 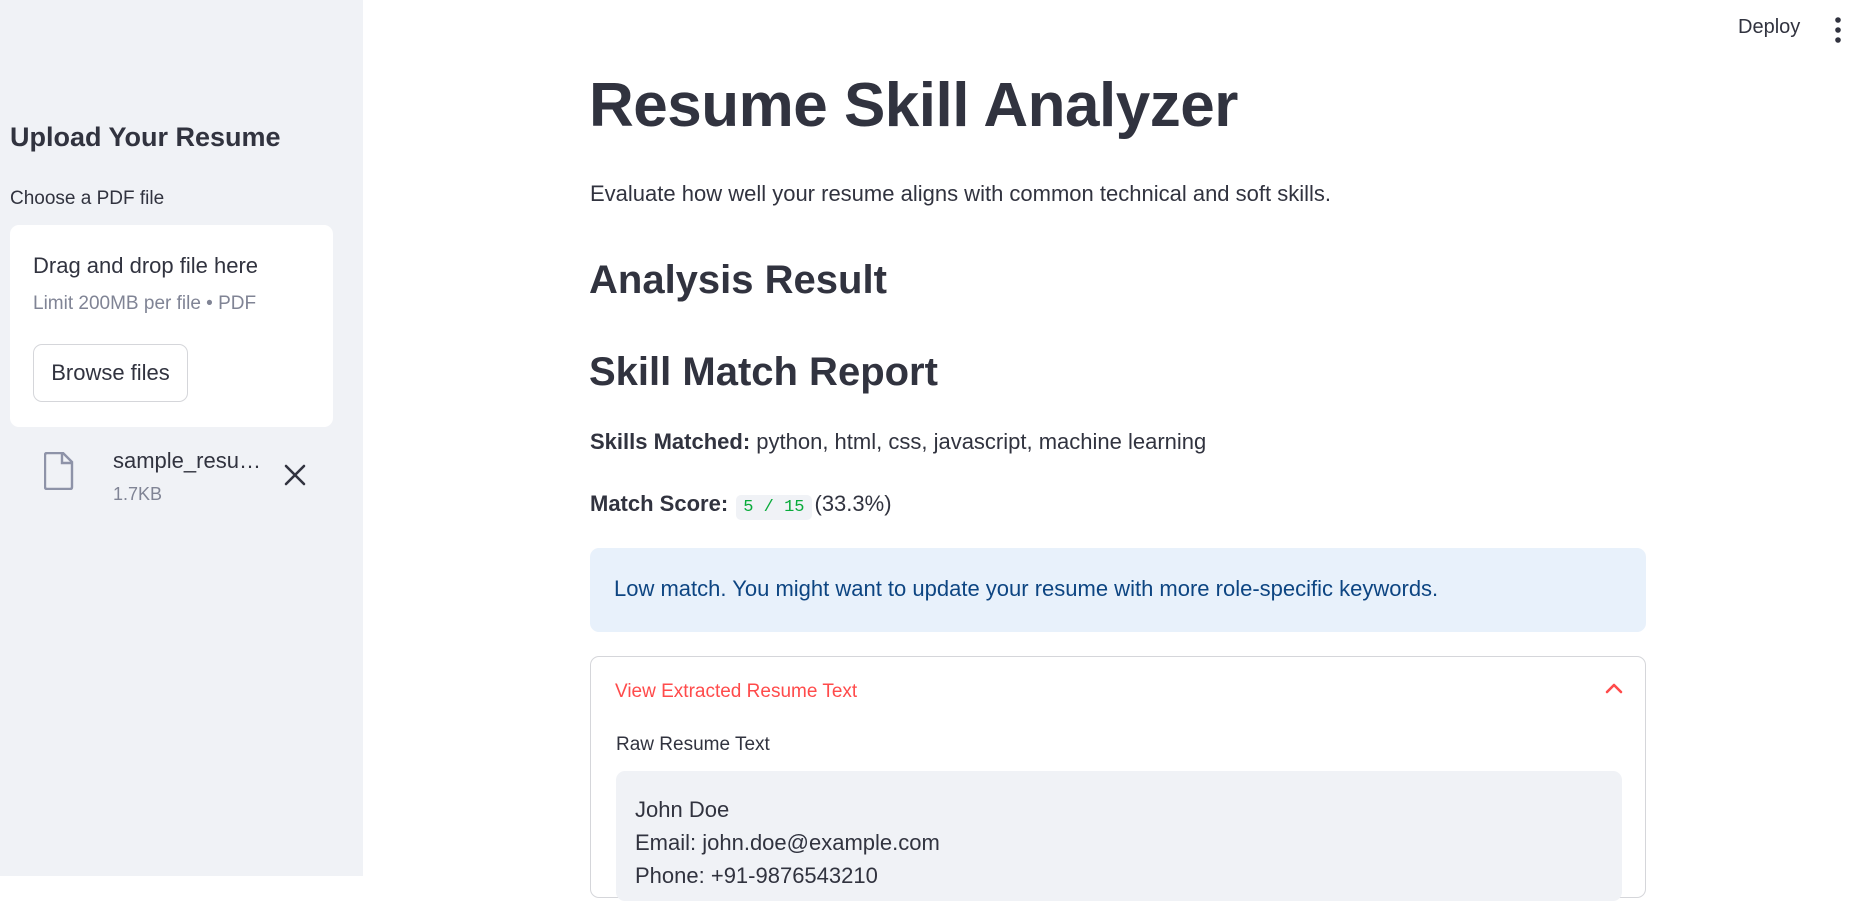 What do you see at coordinates (763, 372) in the screenshot?
I see `report-heading: Skill Match Report` at bounding box center [763, 372].